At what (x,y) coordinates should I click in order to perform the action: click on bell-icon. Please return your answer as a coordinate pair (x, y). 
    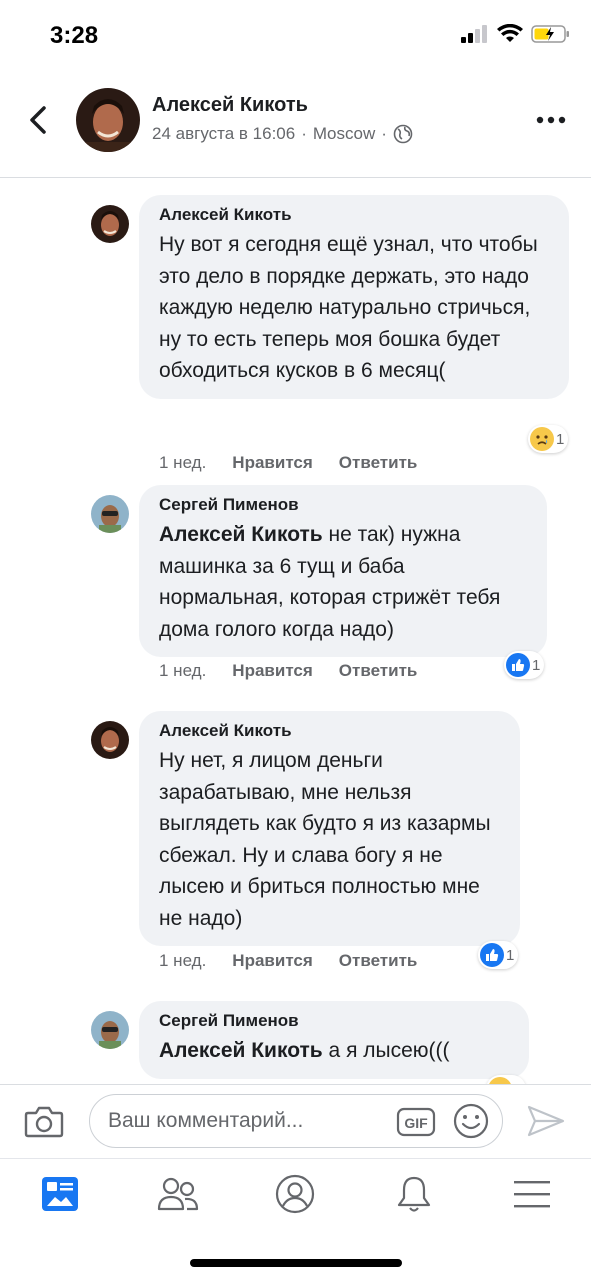
    Looking at the image, I should click on (414, 1194).